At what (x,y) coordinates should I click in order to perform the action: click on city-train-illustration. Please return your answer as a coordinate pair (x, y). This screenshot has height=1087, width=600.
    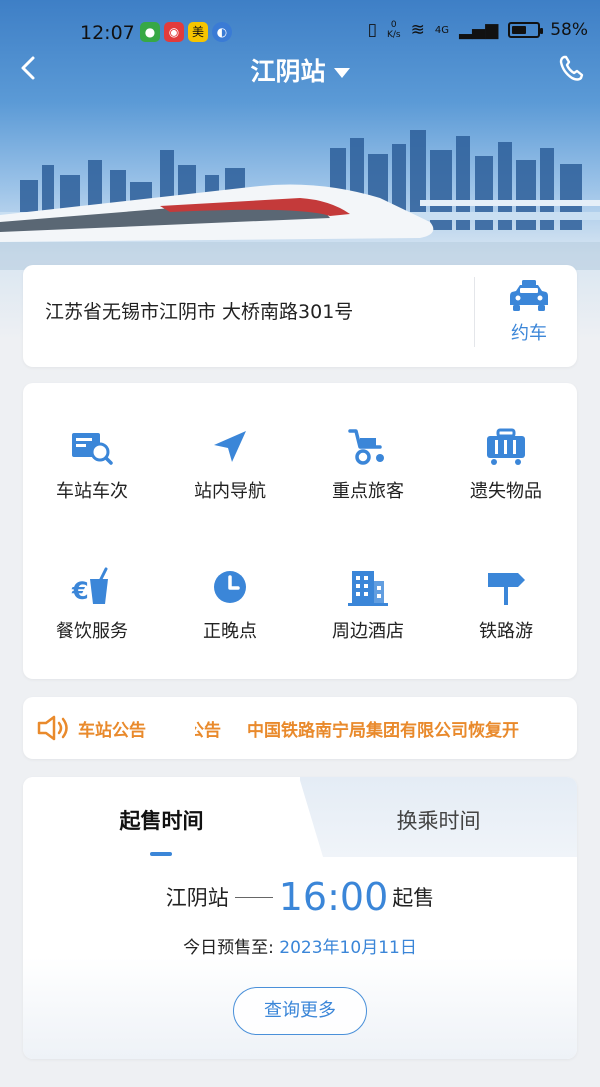
    Looking at the image, I should click on (300, 200).